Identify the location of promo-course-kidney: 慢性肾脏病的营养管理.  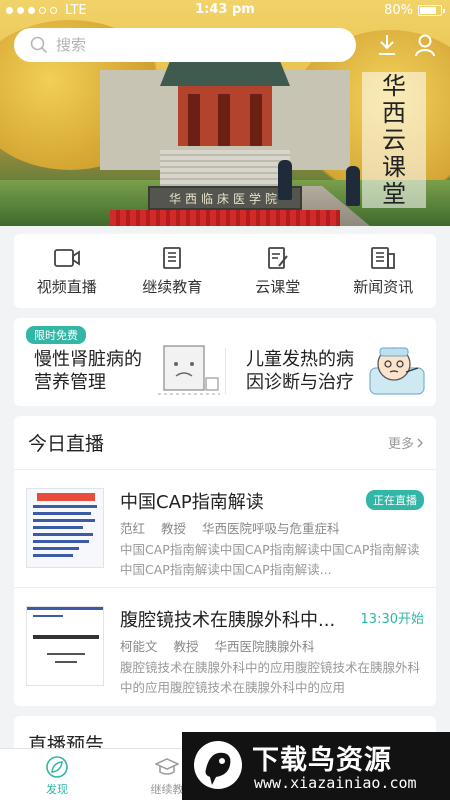
(94, 371).